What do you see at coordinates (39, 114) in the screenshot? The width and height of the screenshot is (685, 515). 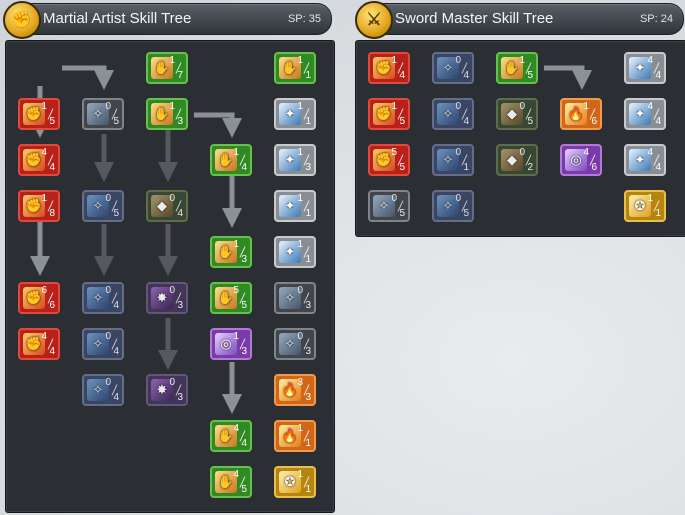 I see `skill-slot-ma-r1c1: ✊ 1 5` at bounding box center [39, 114].